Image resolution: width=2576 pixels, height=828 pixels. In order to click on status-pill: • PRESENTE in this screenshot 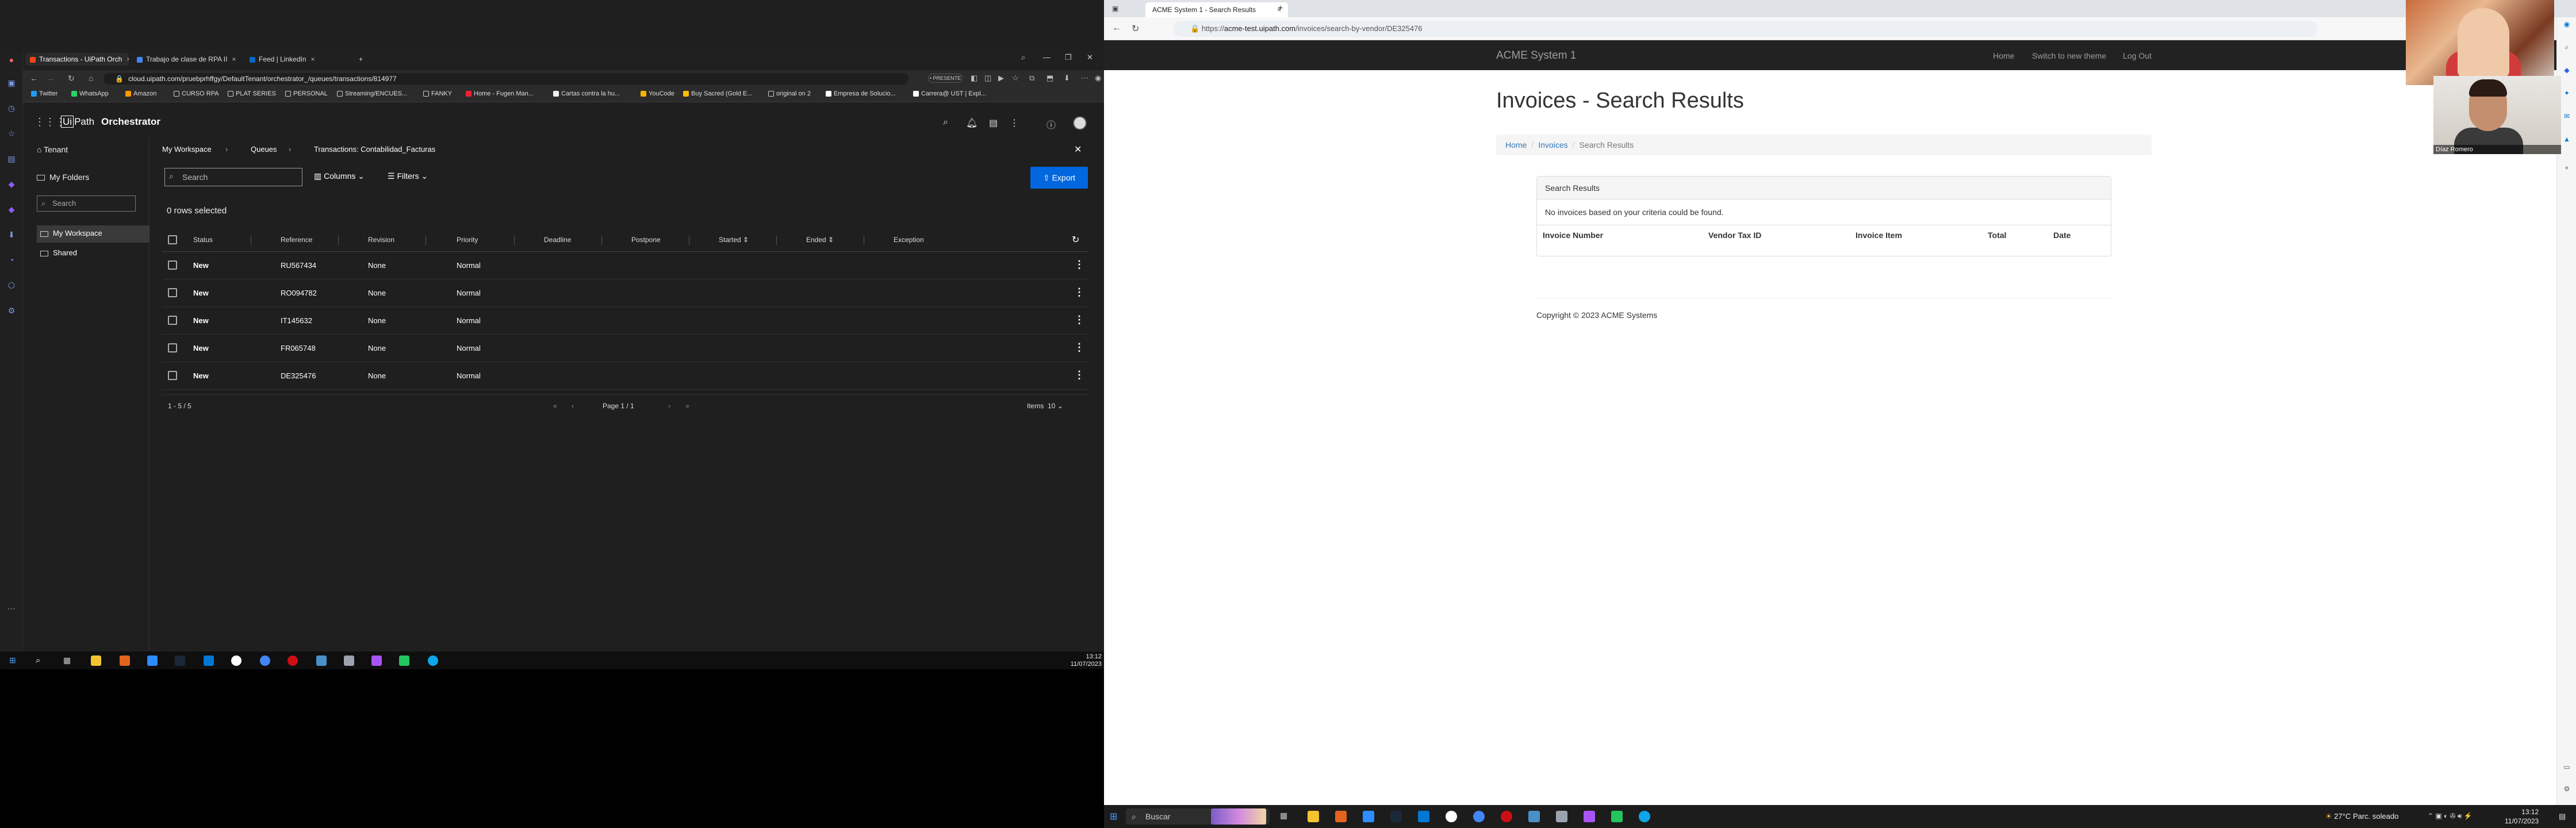, I will do `click(945, 78)`.